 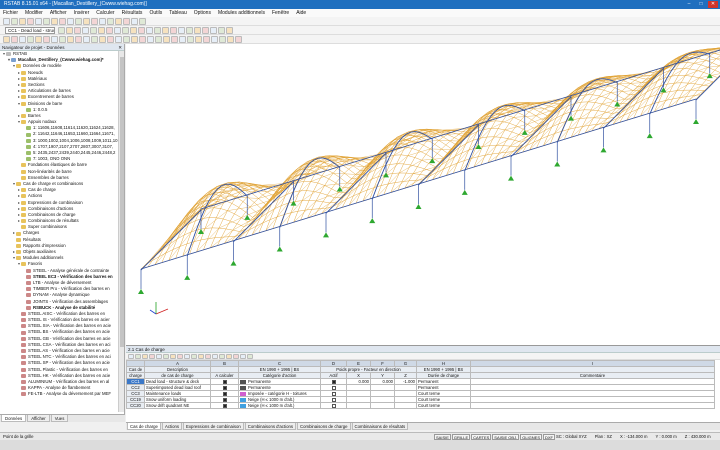 I want to click on menu-item: Outils, so click(x=155, y=13).